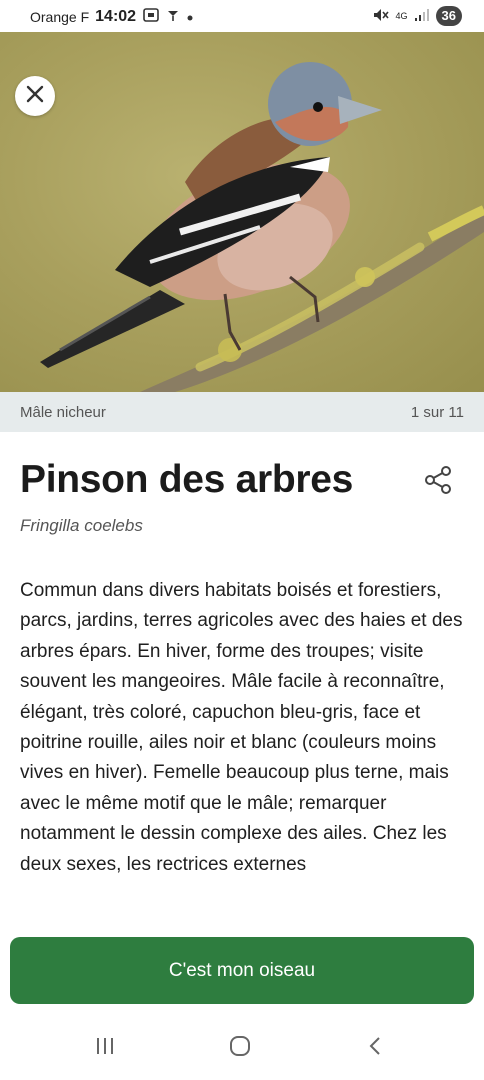 This screenshot has width=484, height=1080. Describe the element at coordinates (151, 16) in the screenshot. I see `screenshot-icon` at that location.